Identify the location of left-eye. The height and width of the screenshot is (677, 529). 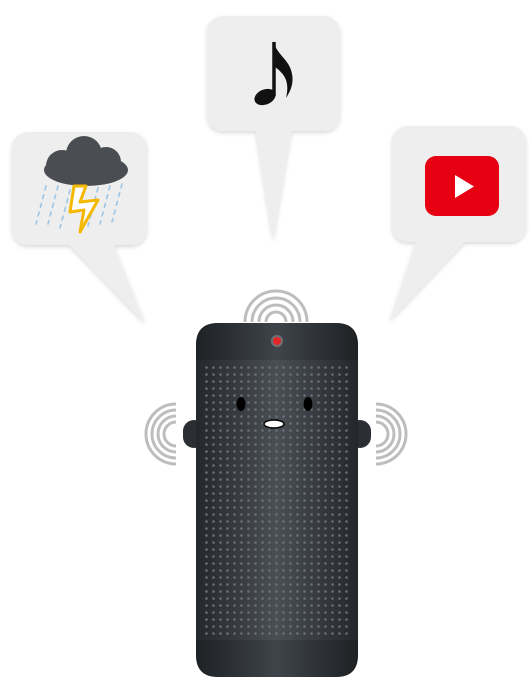
(241, 404).